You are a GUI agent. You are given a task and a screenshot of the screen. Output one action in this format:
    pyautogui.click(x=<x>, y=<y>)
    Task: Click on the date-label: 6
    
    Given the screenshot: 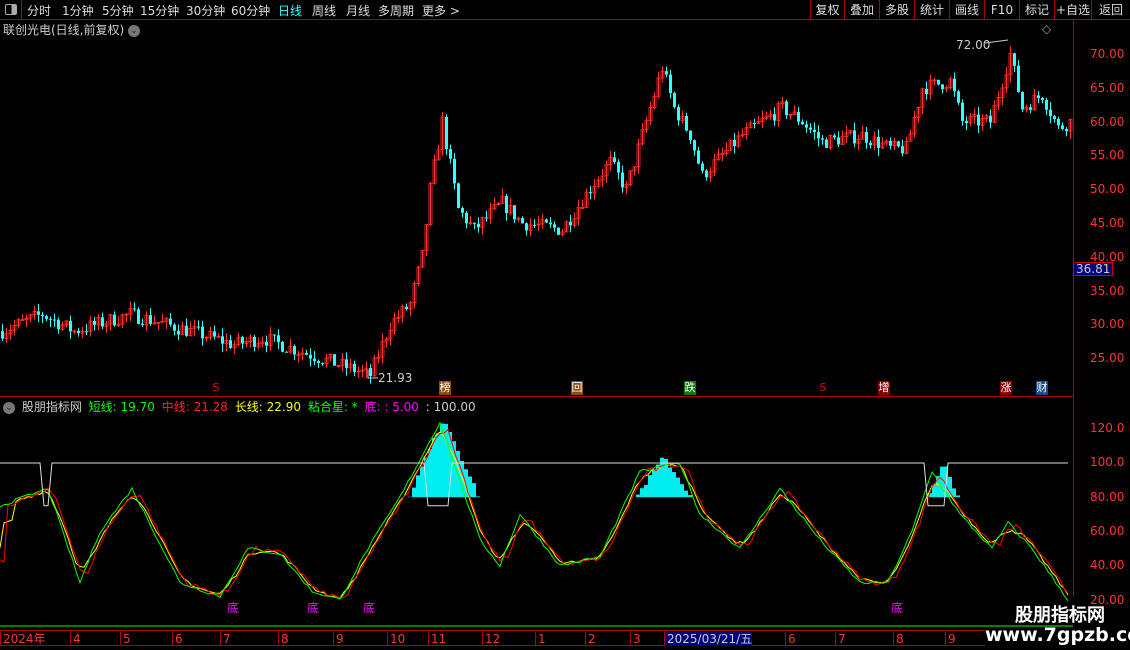 What is the action you would take?
    pyautogui.click(x=790, y=639)
    